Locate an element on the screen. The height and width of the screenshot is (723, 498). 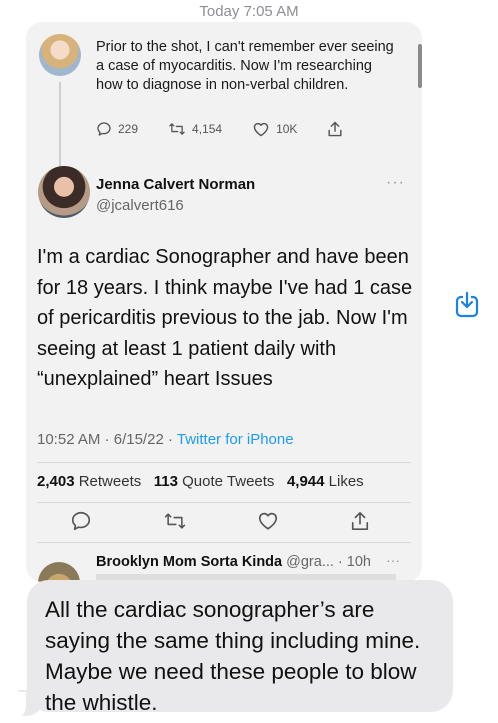
likes-stat: 4,944 Likes is located at coordinates (325, 481).